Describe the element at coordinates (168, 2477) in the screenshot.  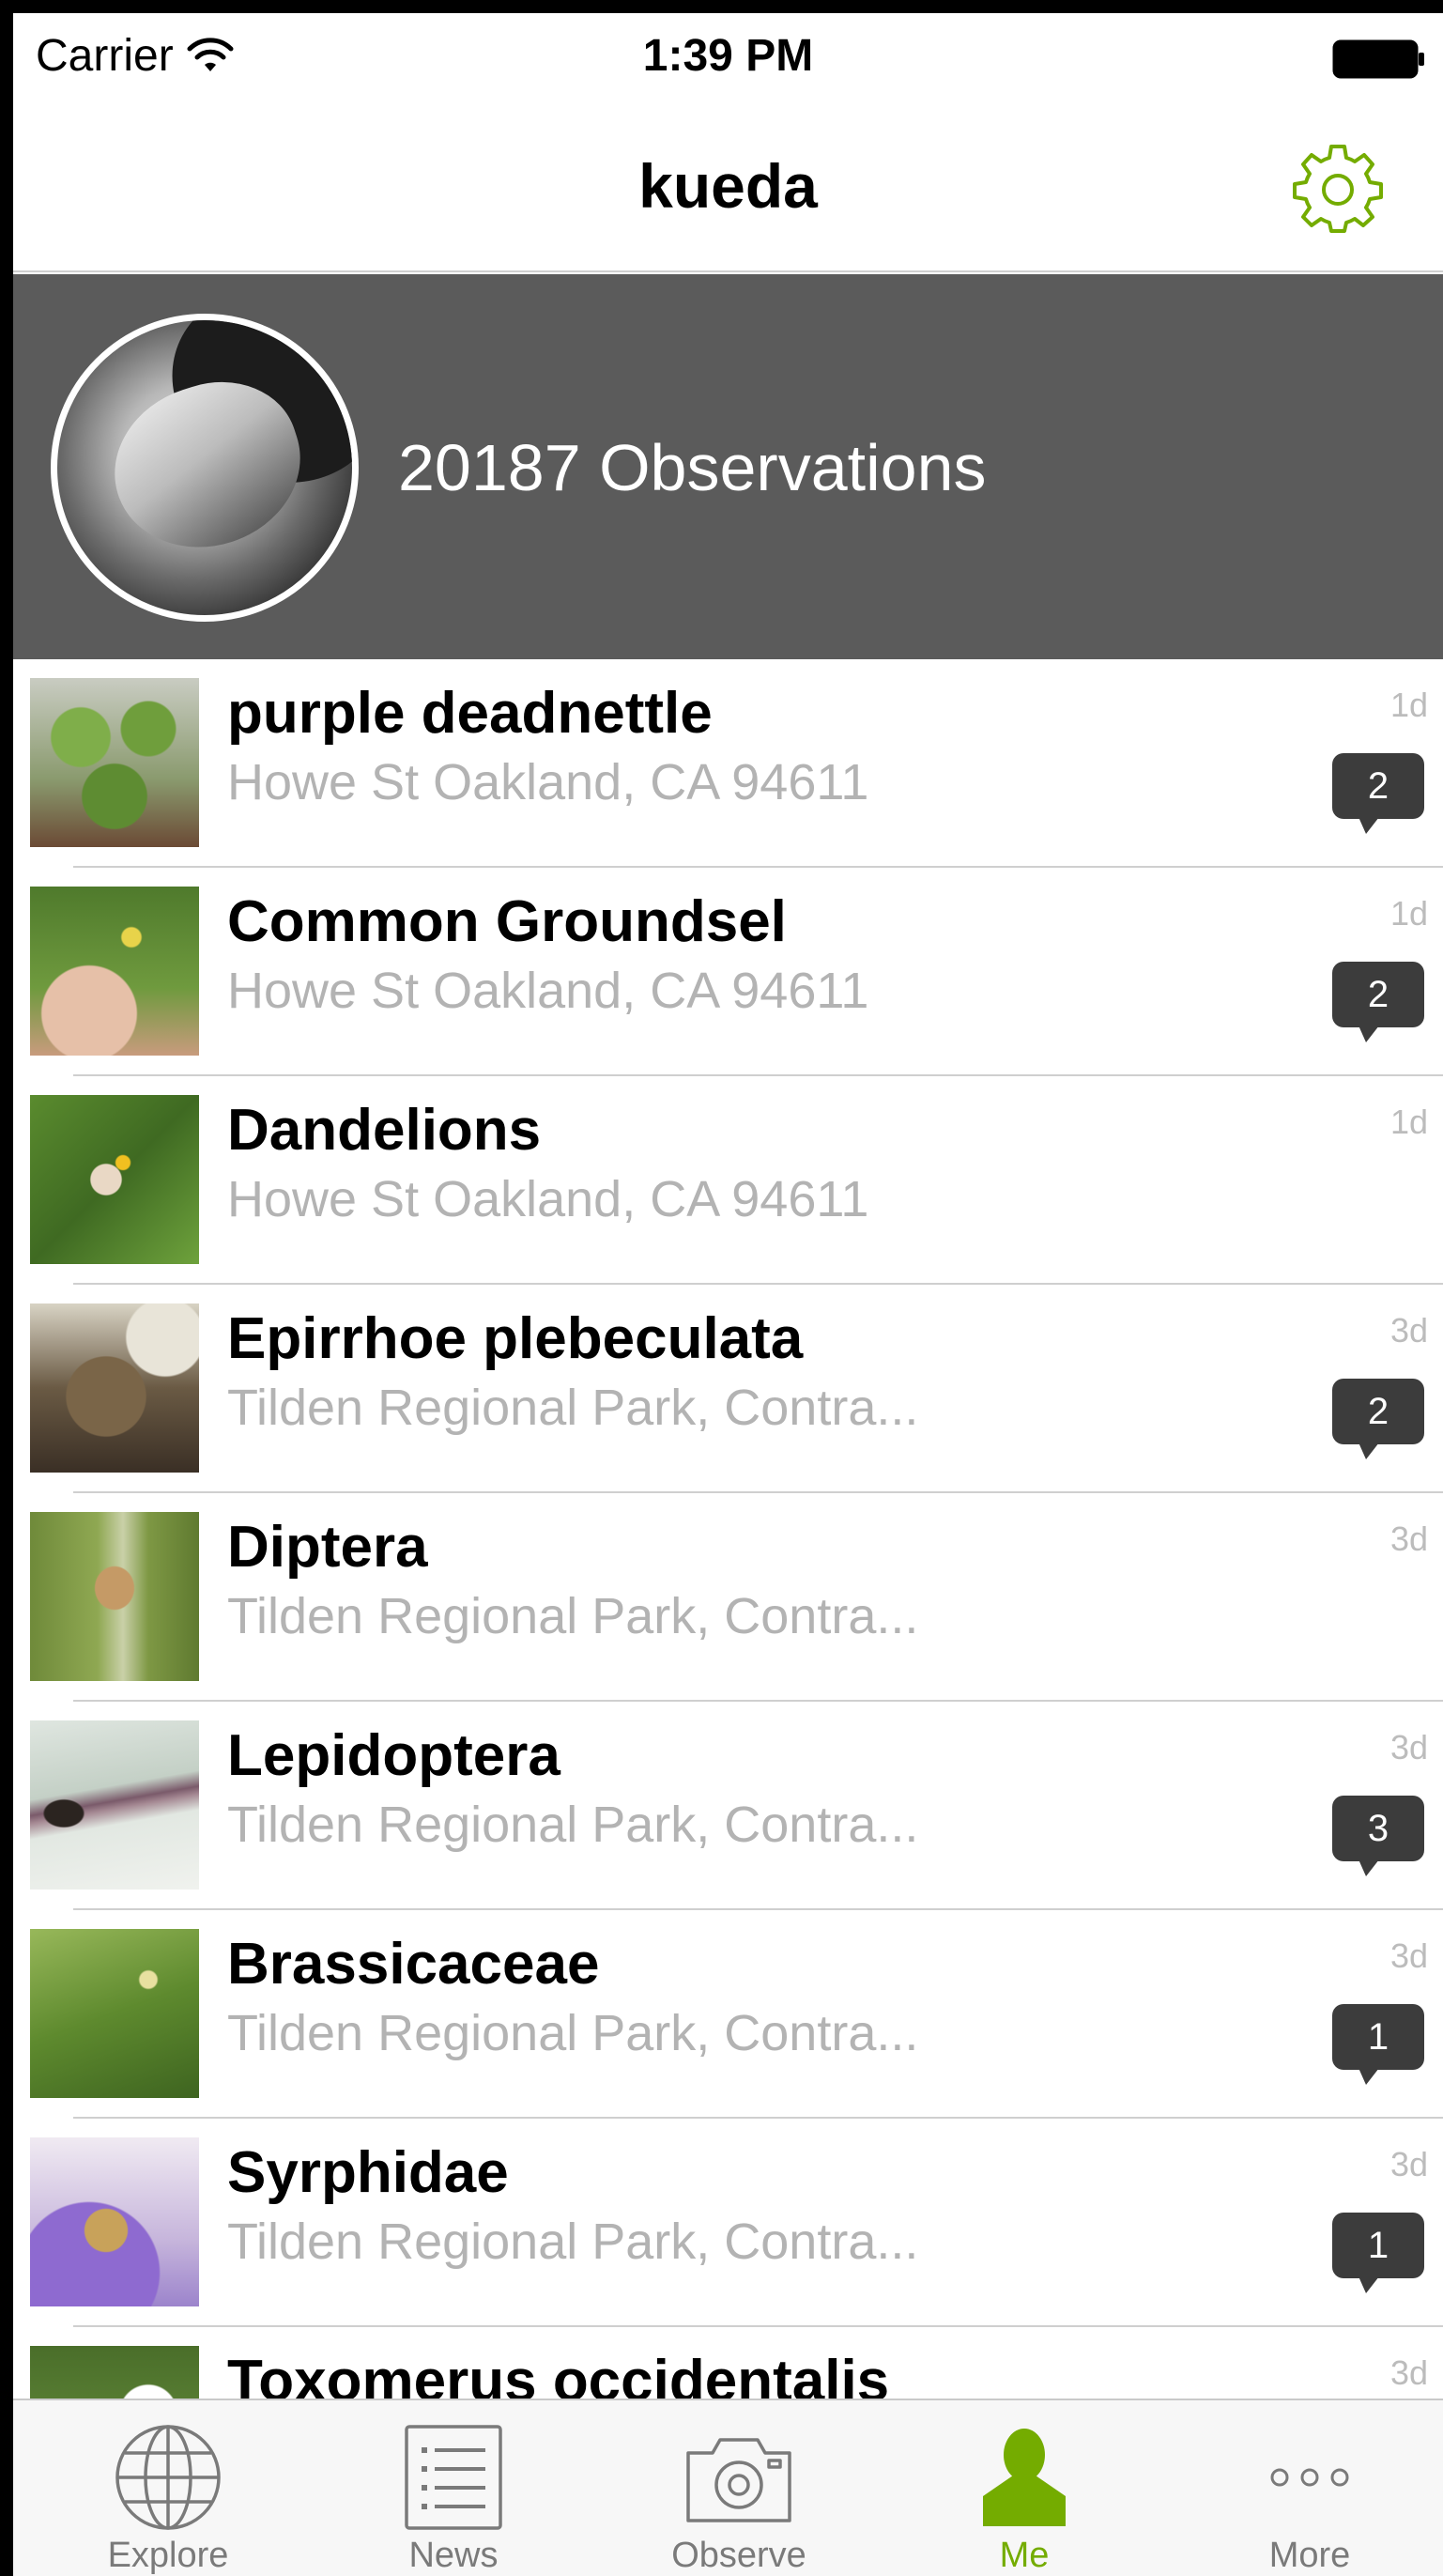
I see `globe-icon` at that location.